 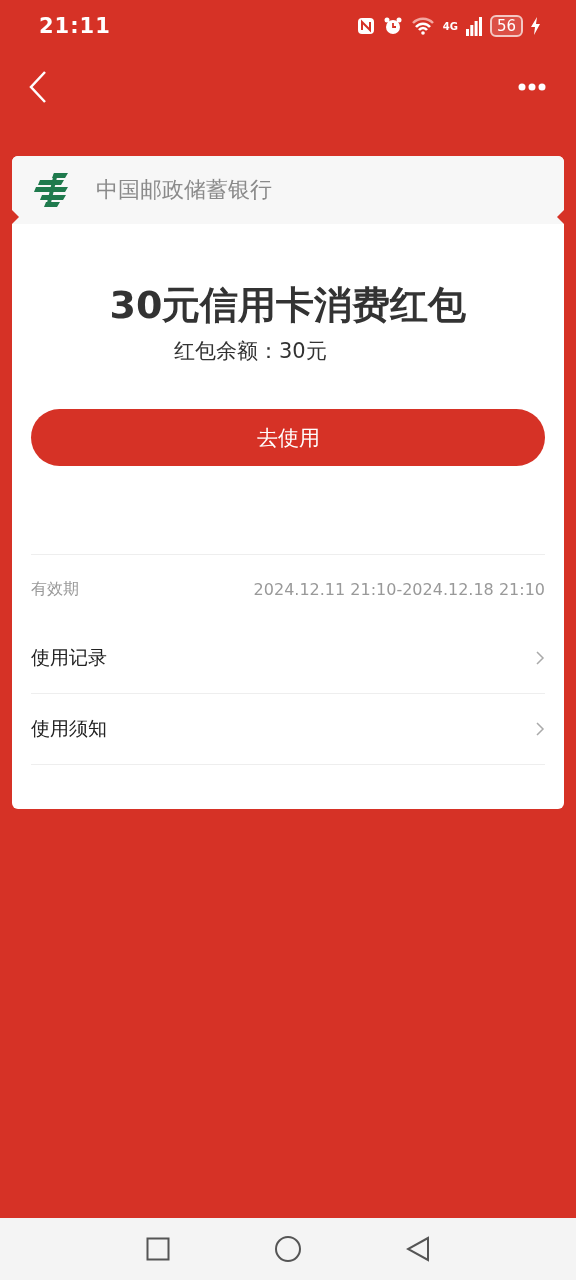 I want to click on network-type: 4G, so click(x=450, y=26).